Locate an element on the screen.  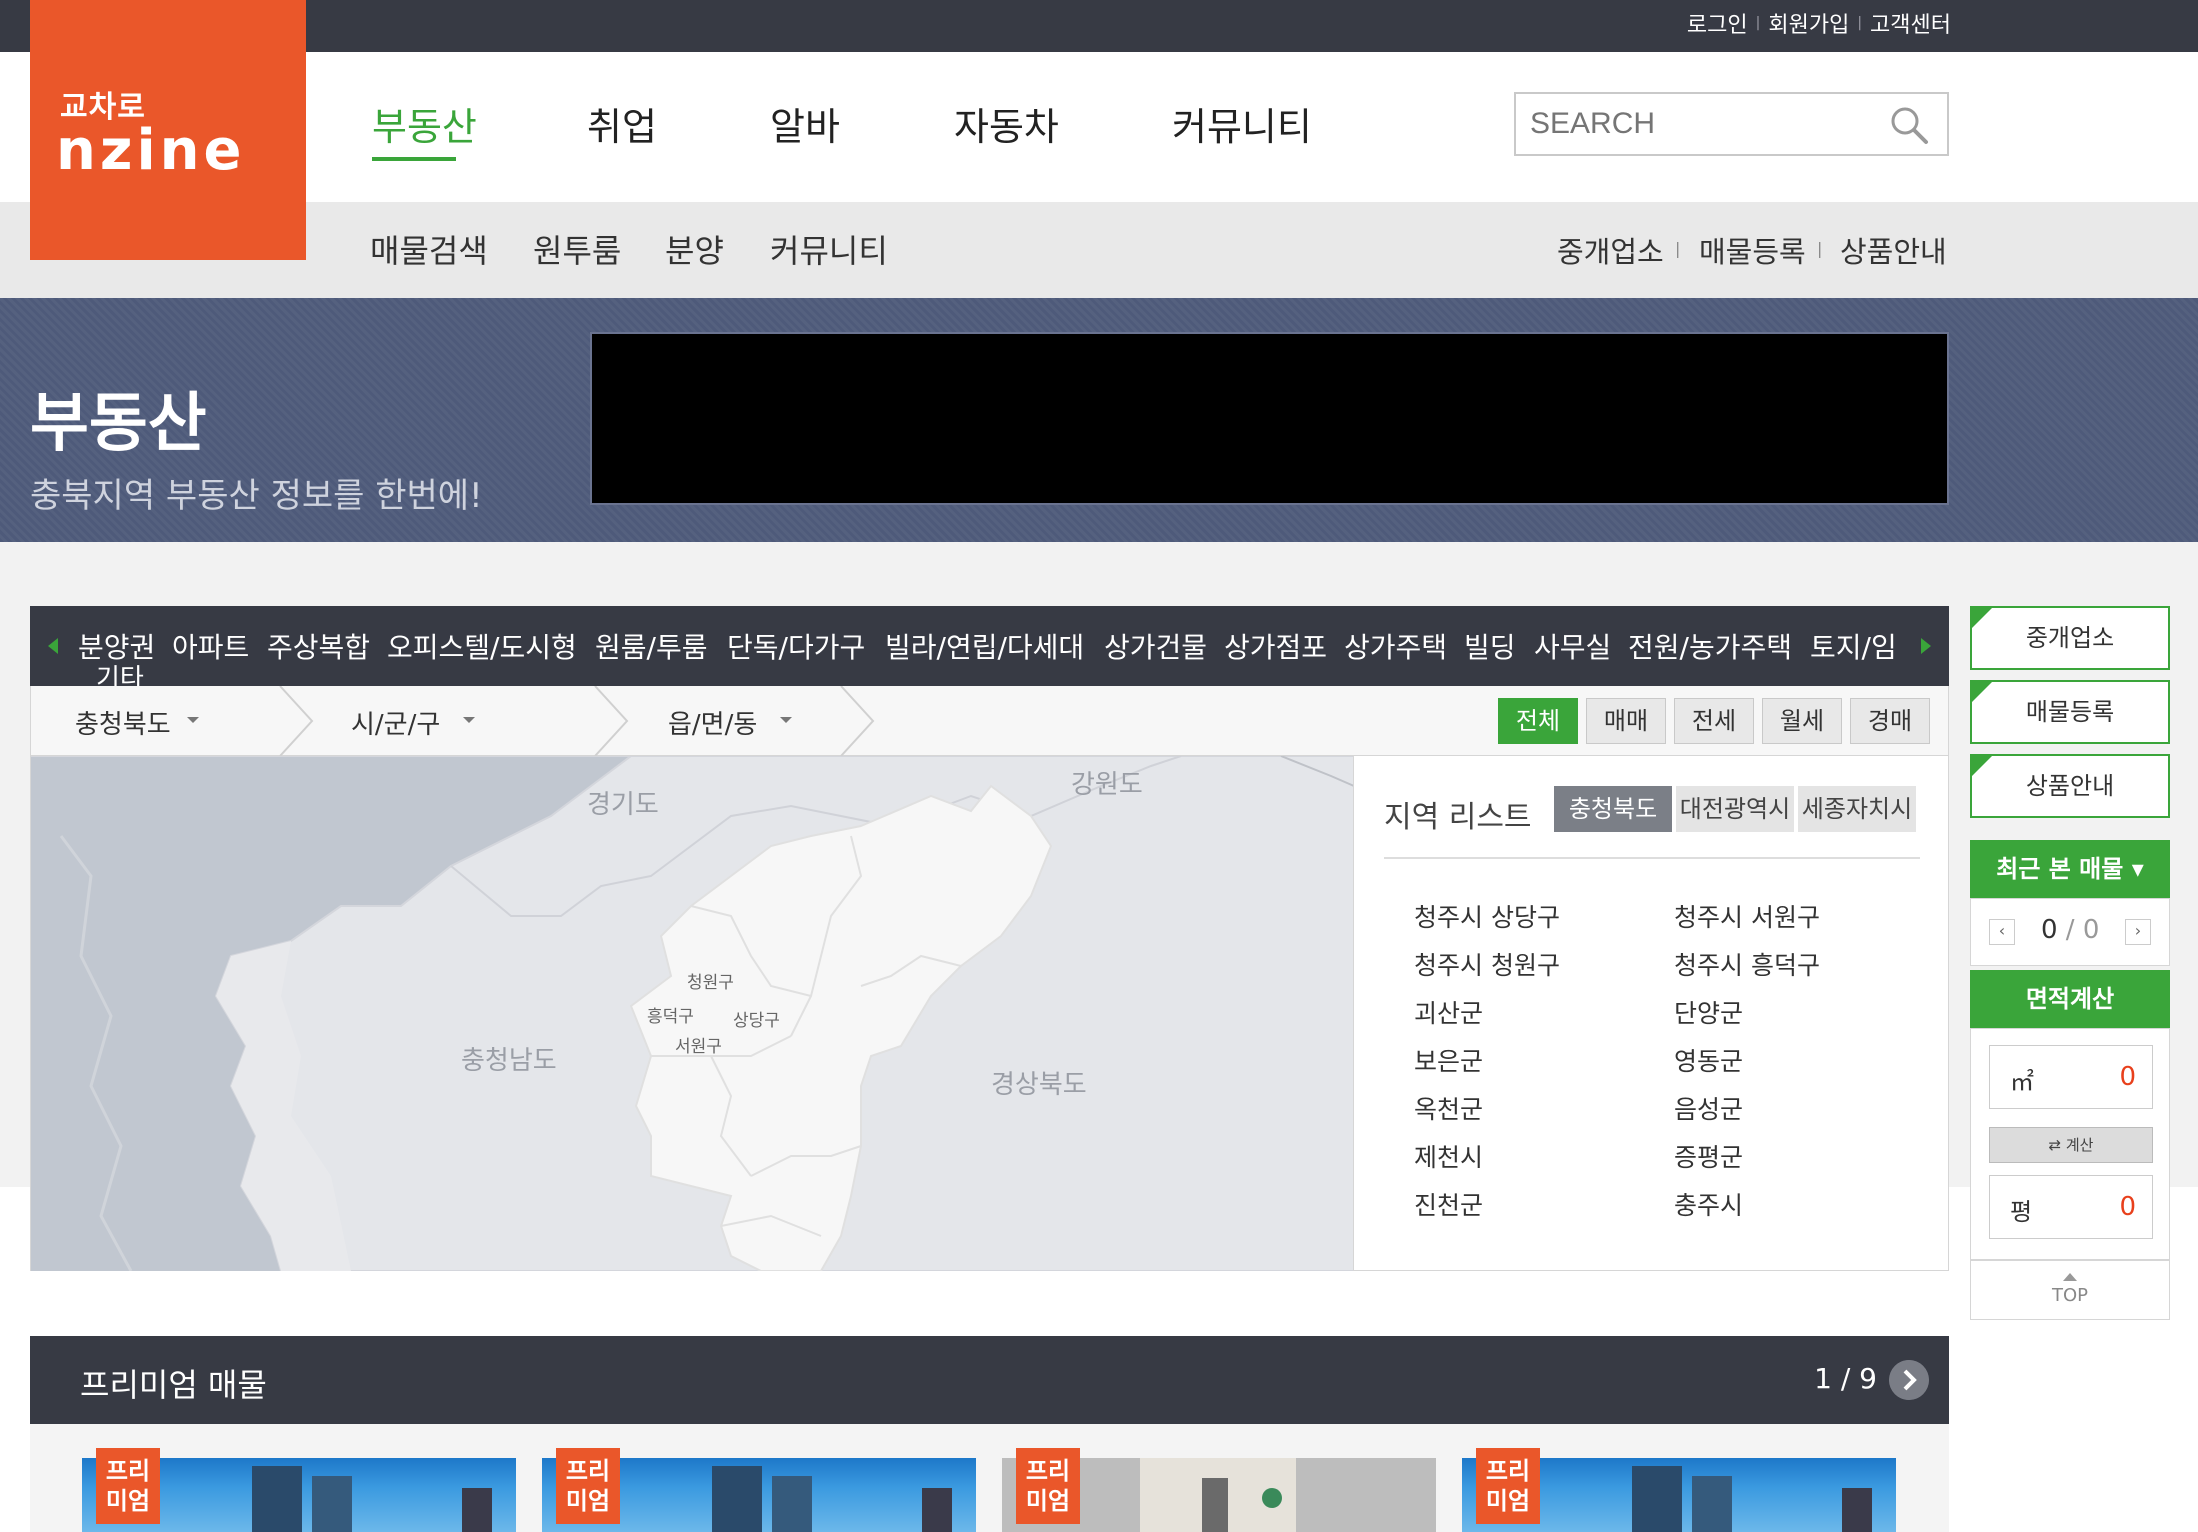
gnb-jobs: 취업 is located at coordinates (622, 123).